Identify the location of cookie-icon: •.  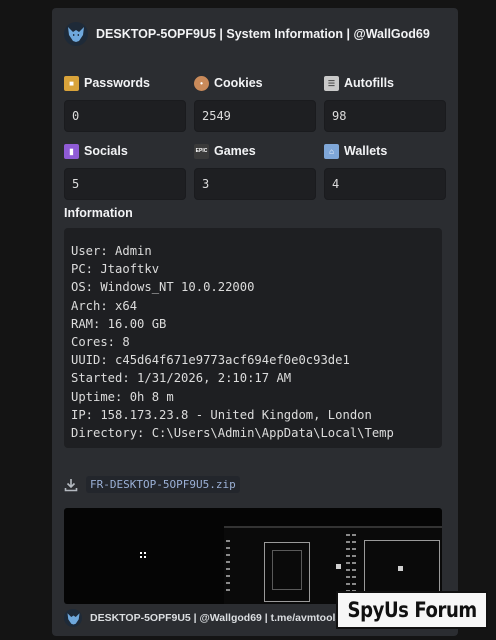
(201, 83).